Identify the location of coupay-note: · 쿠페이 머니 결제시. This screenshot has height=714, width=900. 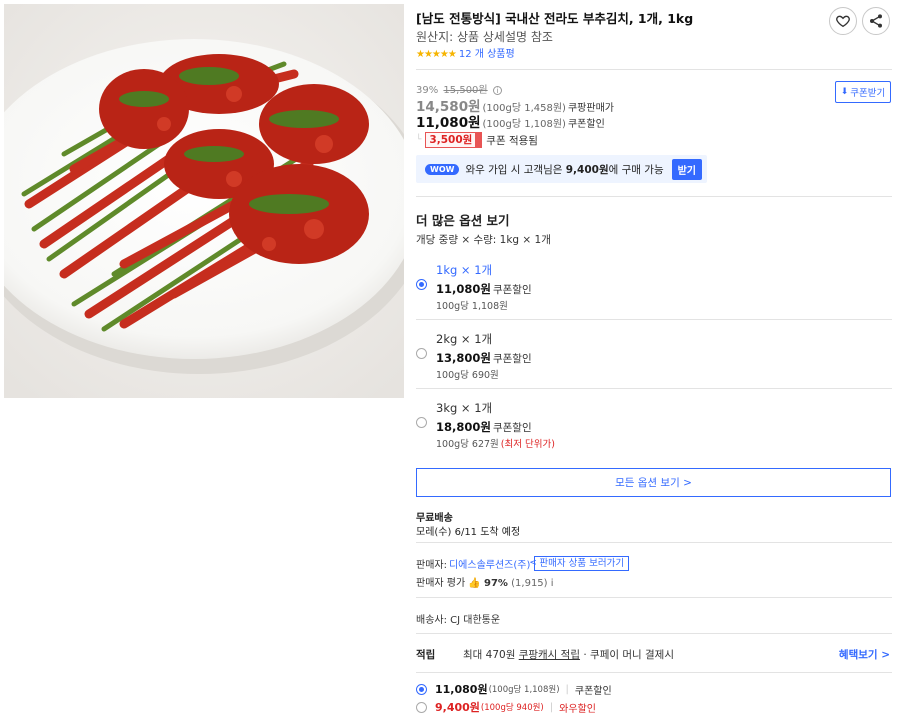
(628, 655).